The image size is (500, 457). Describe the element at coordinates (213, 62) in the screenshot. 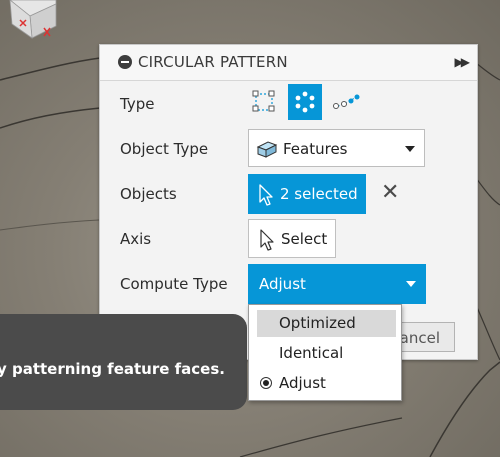

I see `dialog-title: CIRCULAR PATTERN` at that location.